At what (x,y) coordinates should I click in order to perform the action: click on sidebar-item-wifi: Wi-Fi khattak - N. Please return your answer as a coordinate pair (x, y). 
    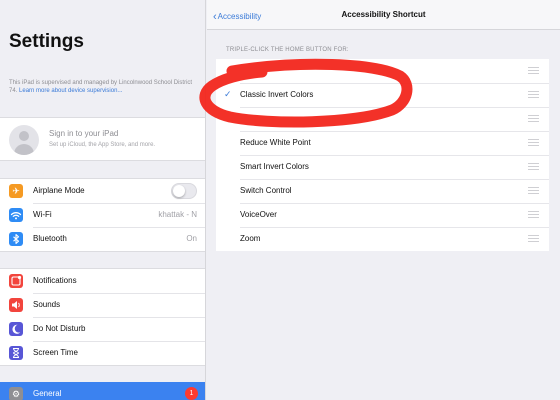
    Looking at the image, I should click on (102, 215).